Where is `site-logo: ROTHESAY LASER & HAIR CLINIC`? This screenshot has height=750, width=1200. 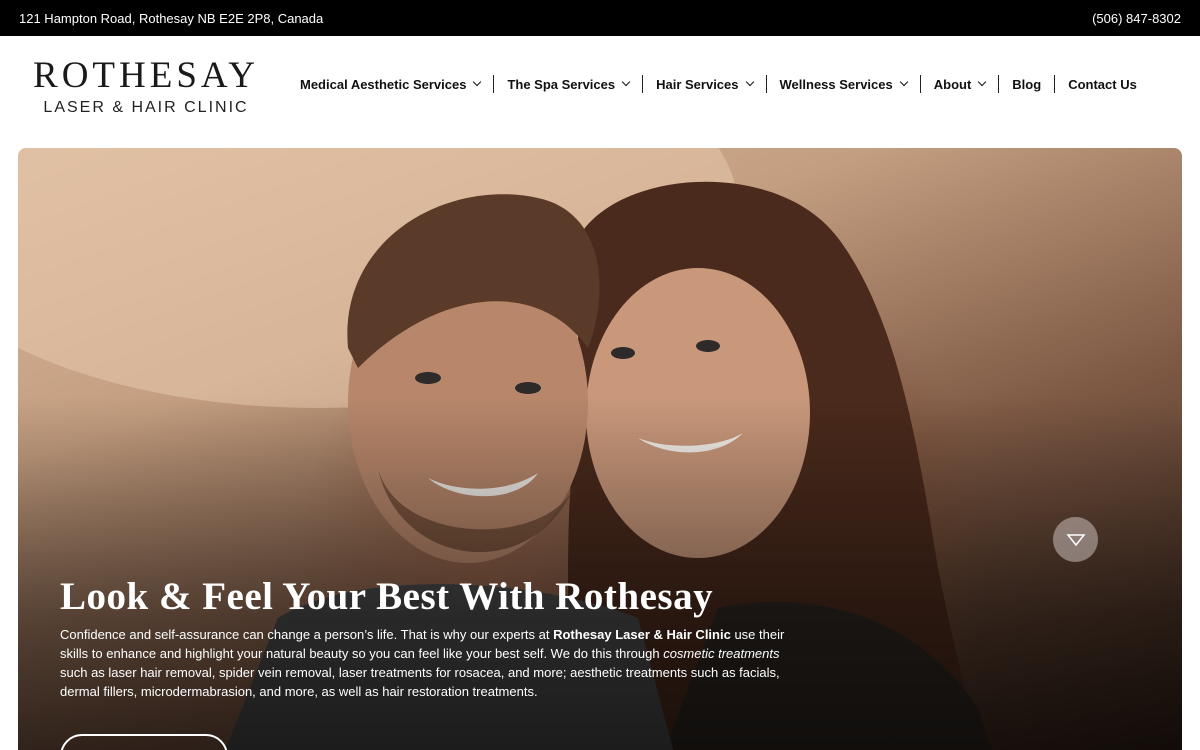
site-logo: ROTHESAY LASER & HAIR CLINIC is located at coordinates (146, 86).